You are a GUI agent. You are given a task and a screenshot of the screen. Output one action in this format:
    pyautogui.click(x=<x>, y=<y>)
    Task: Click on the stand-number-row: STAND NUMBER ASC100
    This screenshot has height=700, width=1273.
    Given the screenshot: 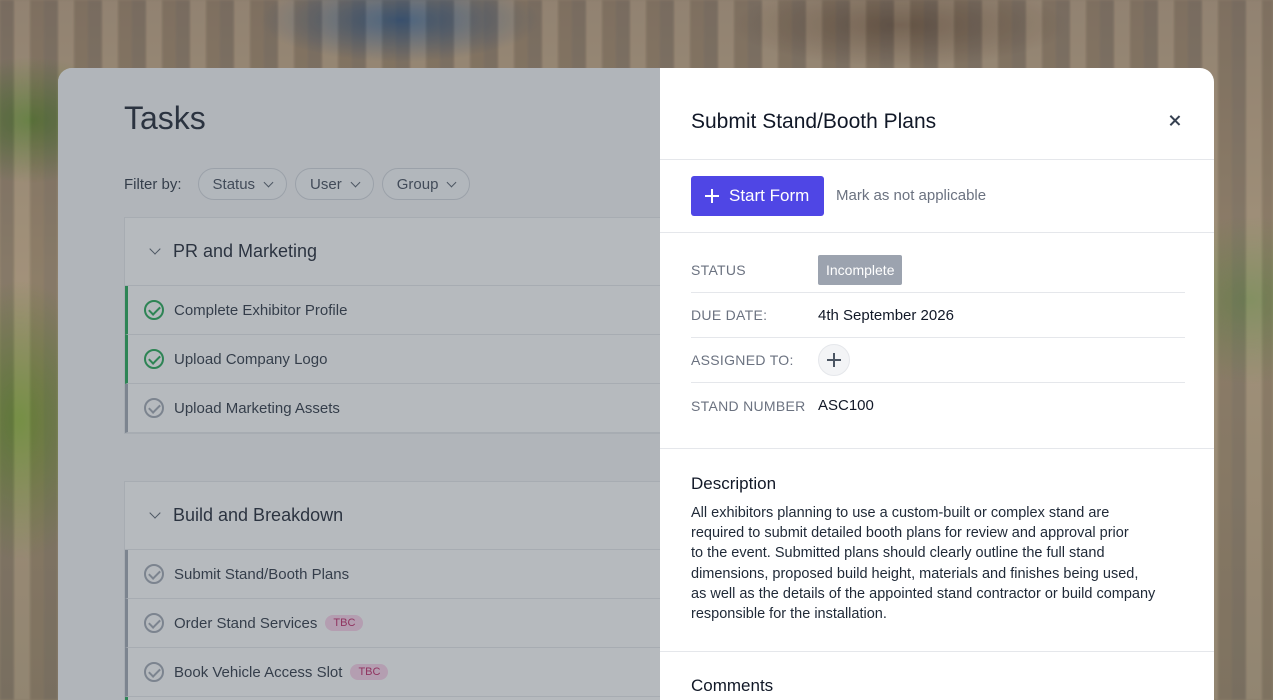 What is the action you would take?
    pyautogui.click(x=938, y=405)
    